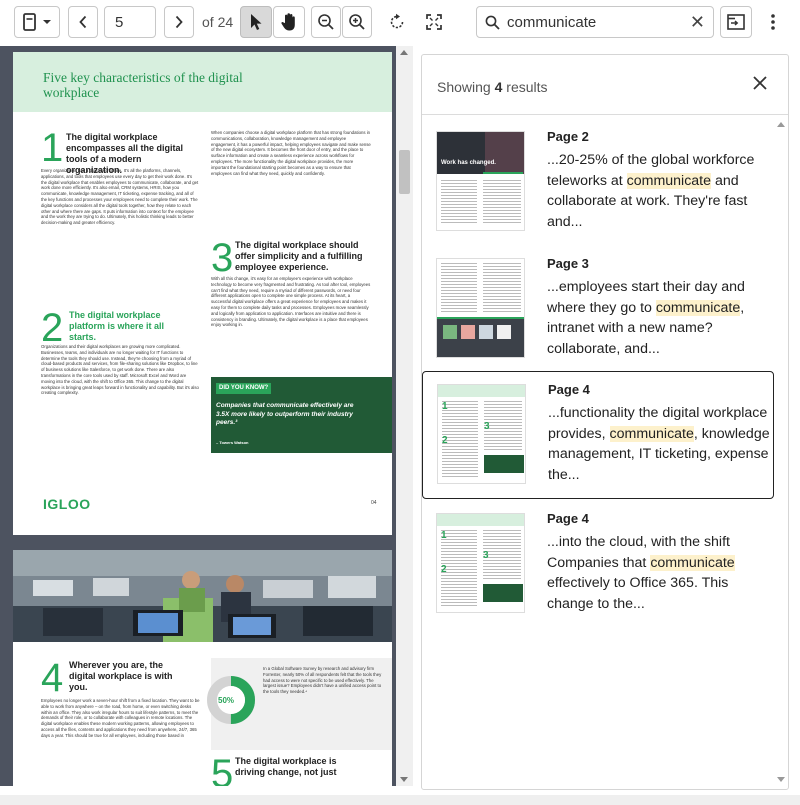 The width and height of the screenshot is (800, 805). I want to click on toolbar: of 24 ✕, so click(400, 22).